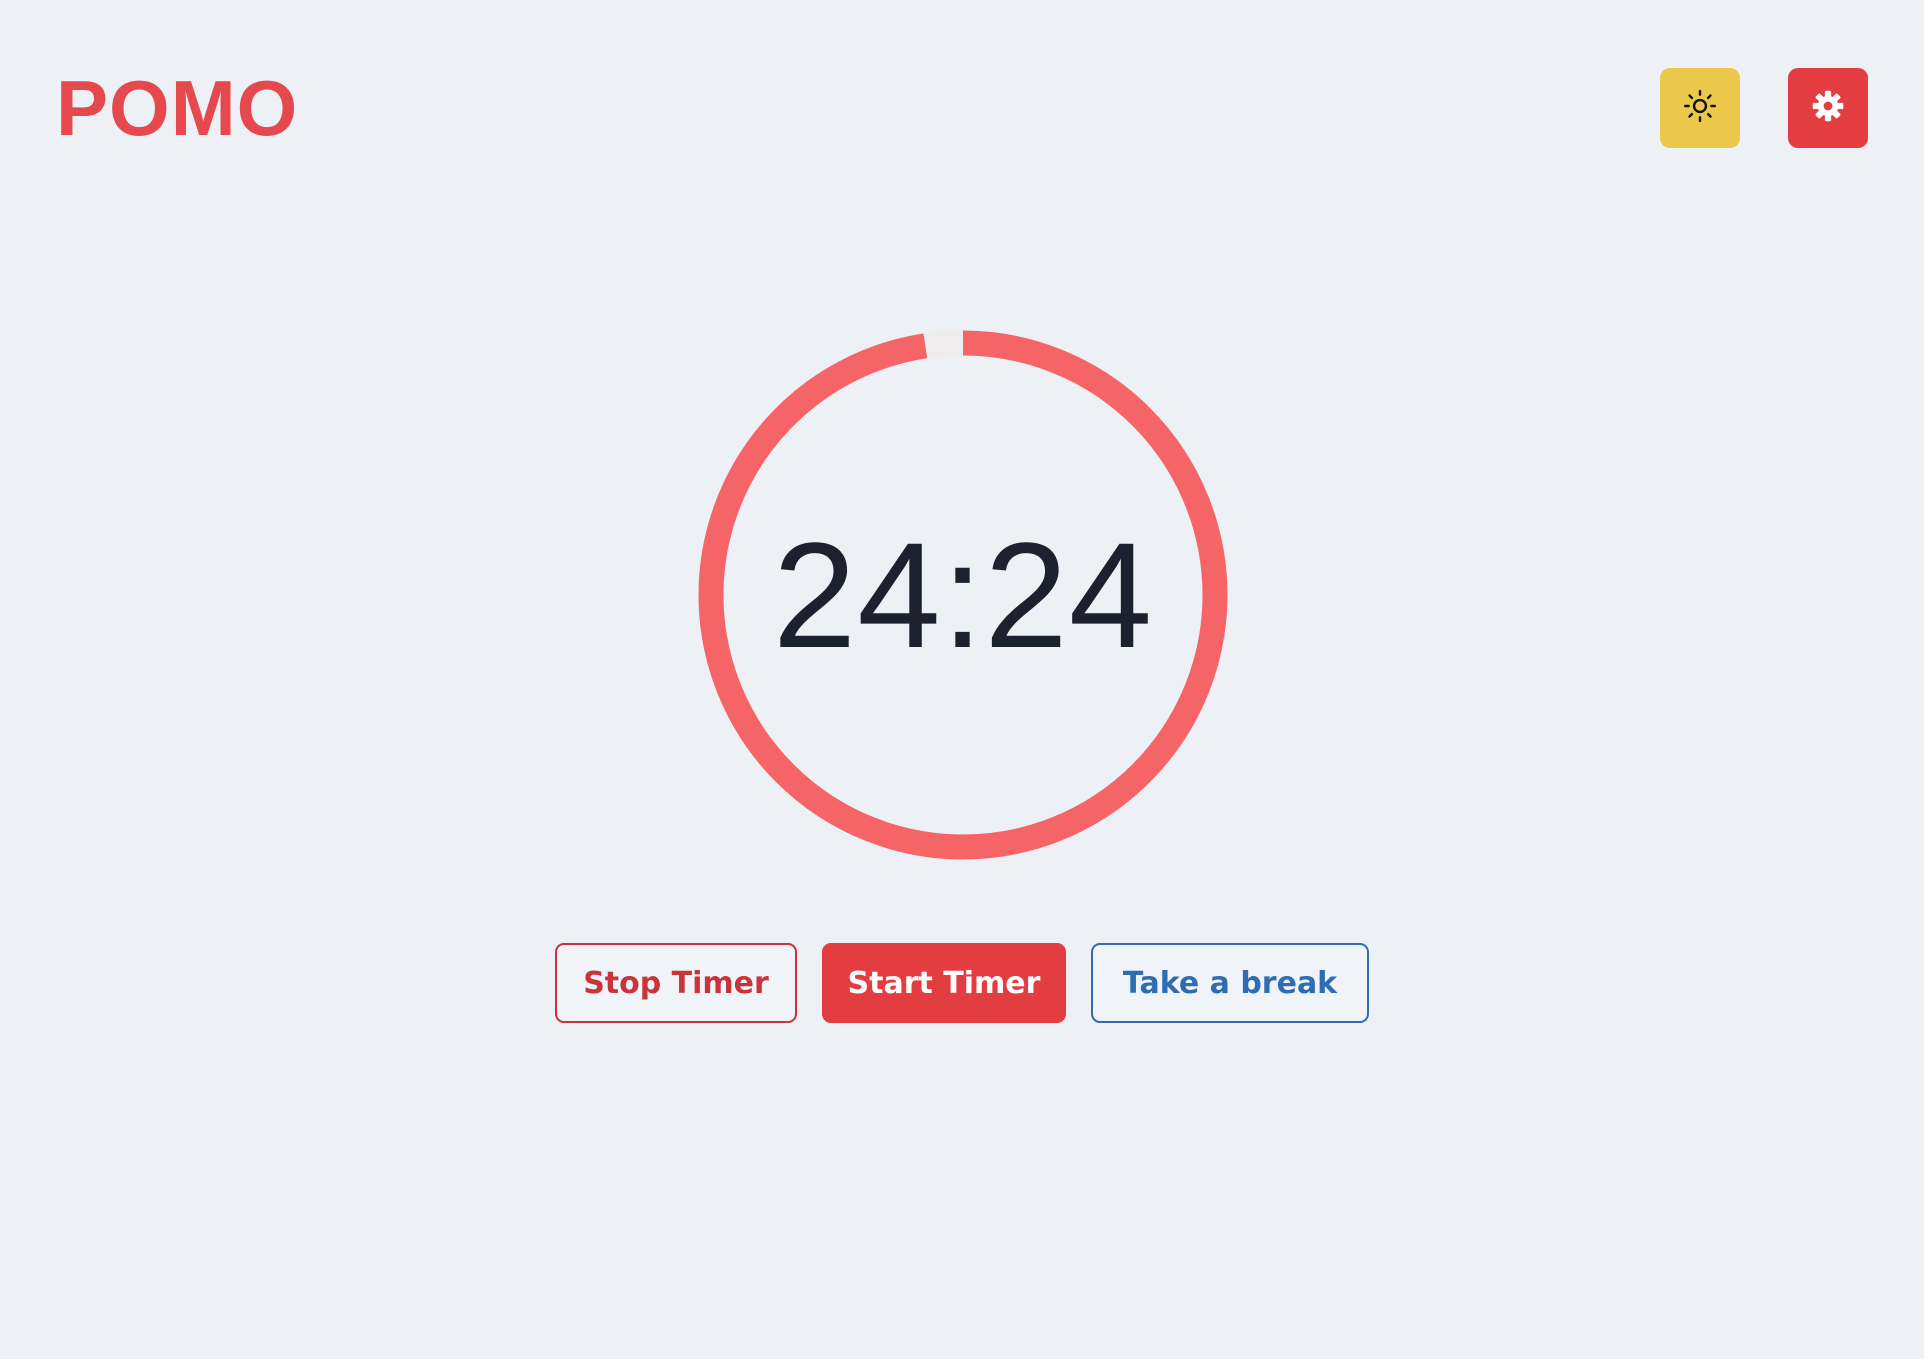 This screenshot has height=1359, width=1924. Describe the element at coordinates (177, 108) in the screenshot. I see `app-logo: POMO` at that location.